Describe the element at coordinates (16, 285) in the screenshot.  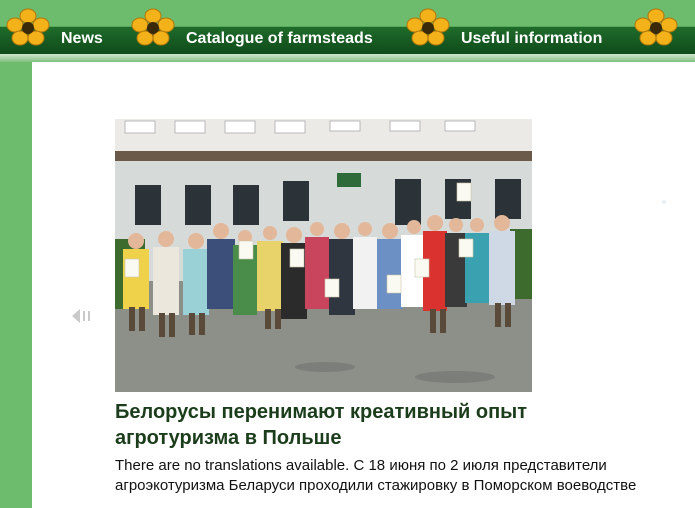
I see `left-sidebar` at that location.